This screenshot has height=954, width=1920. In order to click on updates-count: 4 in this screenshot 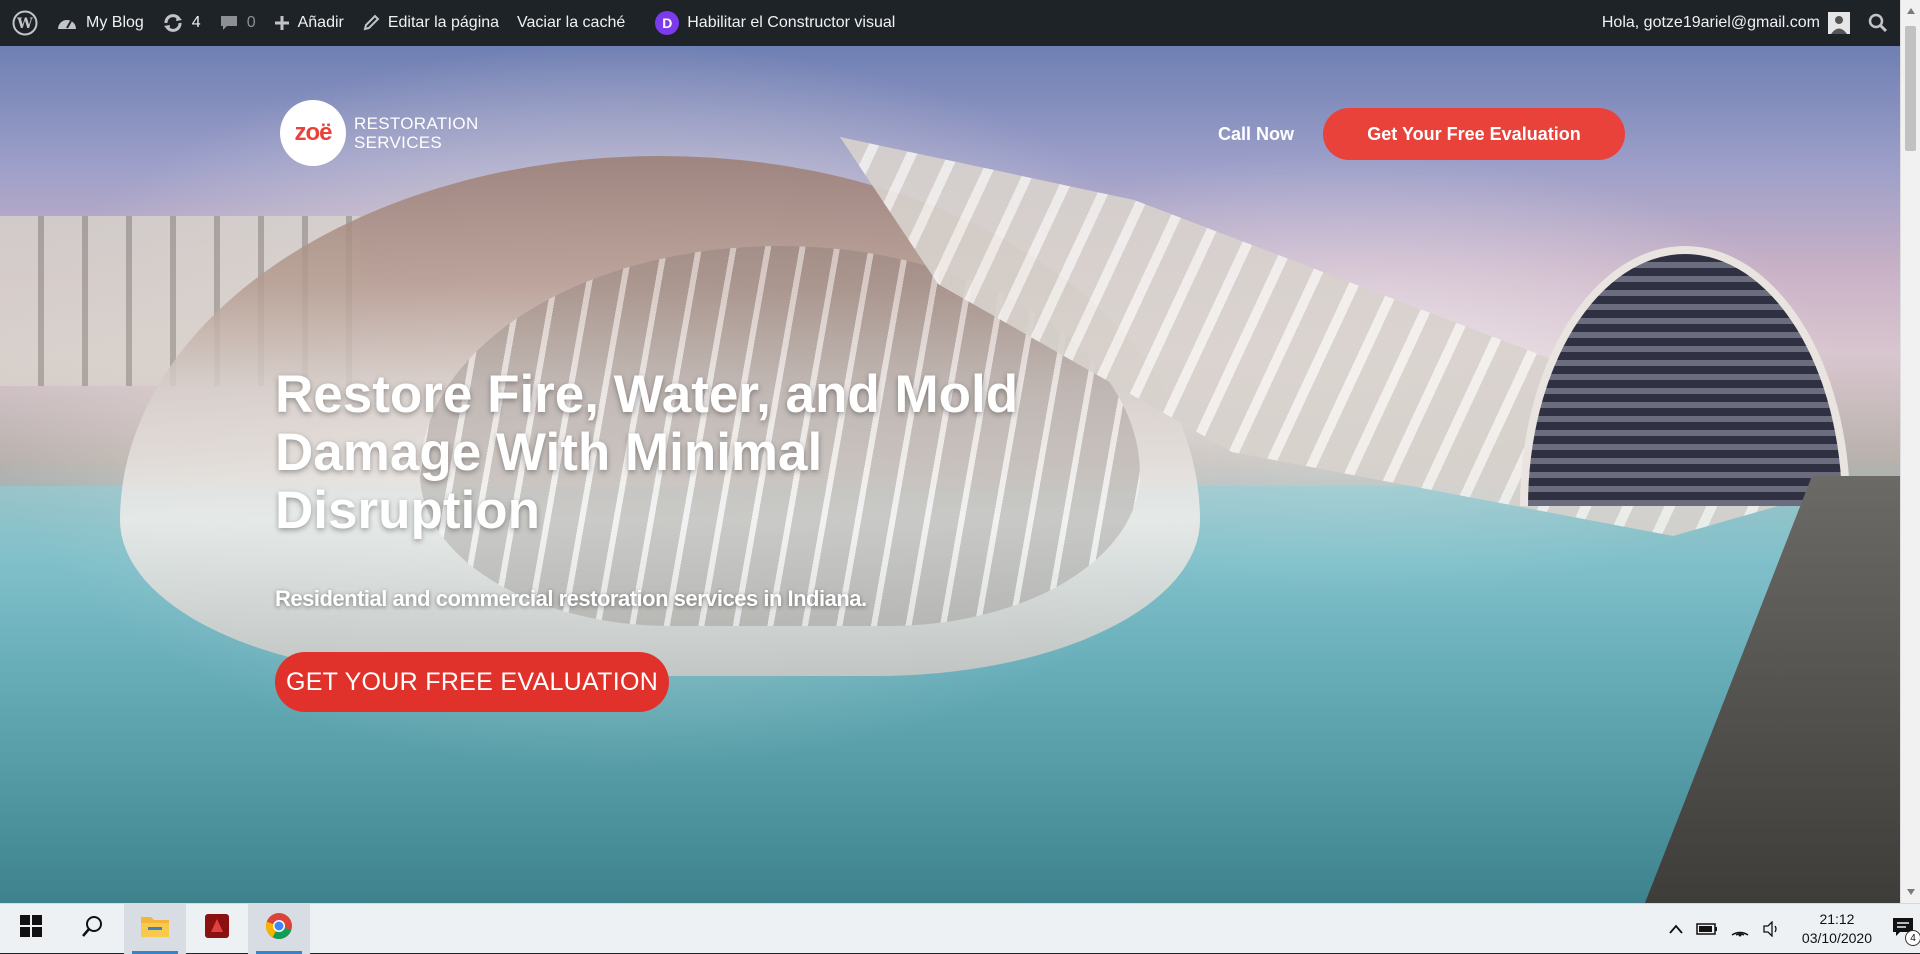, I will do `click(196, 22)`.